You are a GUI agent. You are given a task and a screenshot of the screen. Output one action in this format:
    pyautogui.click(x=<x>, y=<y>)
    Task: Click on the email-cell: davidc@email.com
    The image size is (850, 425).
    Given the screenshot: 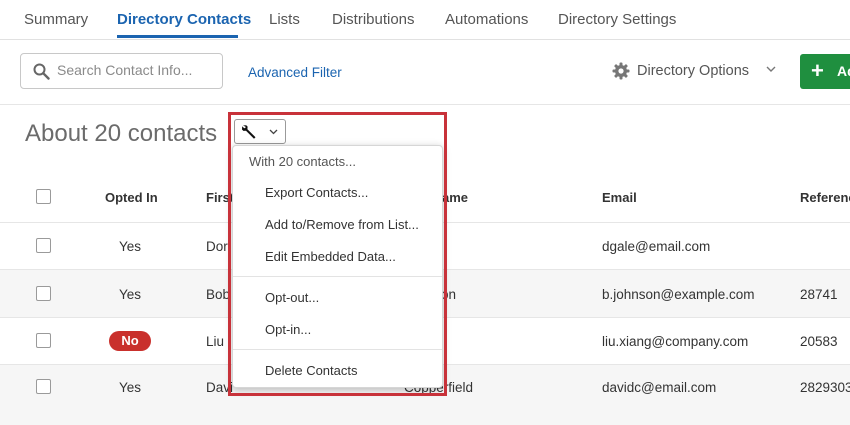 What is the action you would take?
    pyautogui.click(x=659, y=387)
    